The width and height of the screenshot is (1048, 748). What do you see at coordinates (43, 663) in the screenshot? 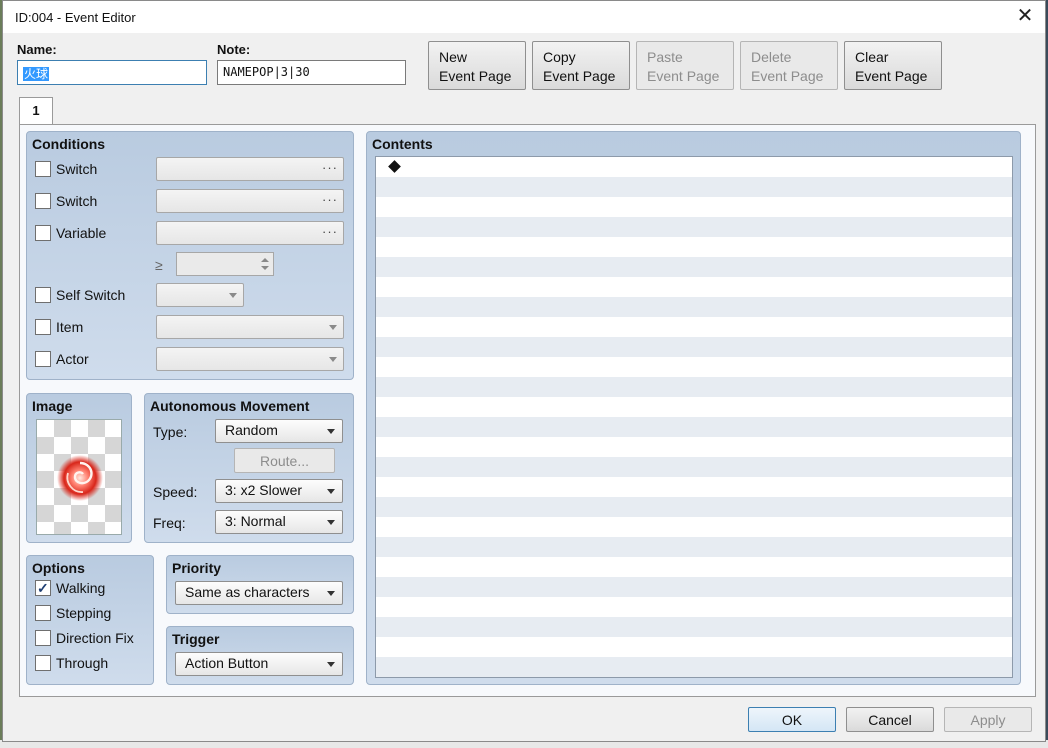
I see `through-checkbox` at bounding box center [43, 663].